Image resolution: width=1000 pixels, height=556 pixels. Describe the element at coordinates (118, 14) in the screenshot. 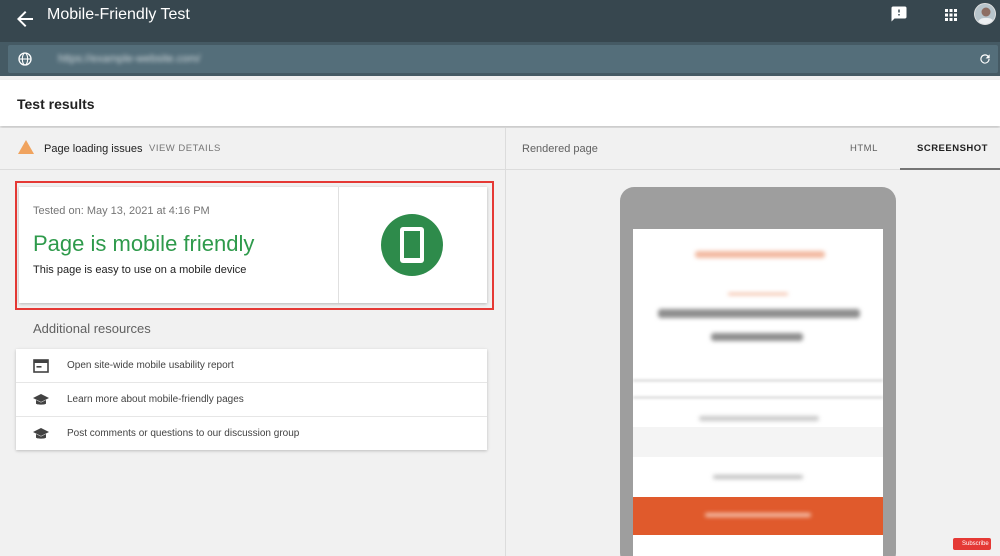

I see `app-title: Mobile-Friendly Test` at that location.